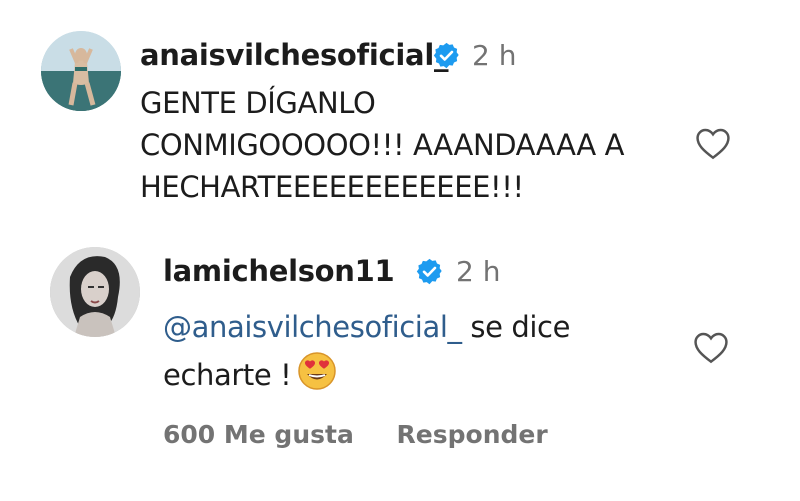 This screenshot has width=800, height=501. What do you see at coordinates (366, 375) in the screenshot?
I see `comment-text-line: echarte !` at bounding box center [366, 375].